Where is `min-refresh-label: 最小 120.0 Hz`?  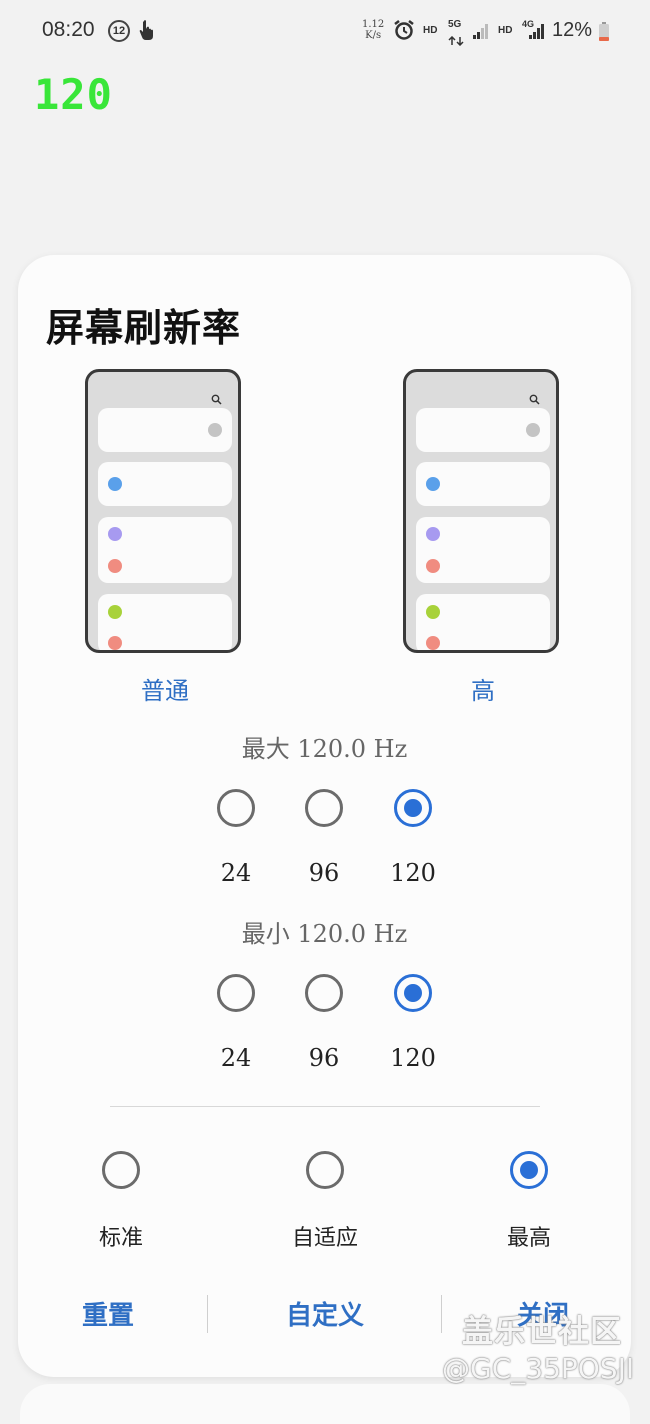 min-refresh-label: 最小 120.0 Hz is located at coordinates (324, 934).